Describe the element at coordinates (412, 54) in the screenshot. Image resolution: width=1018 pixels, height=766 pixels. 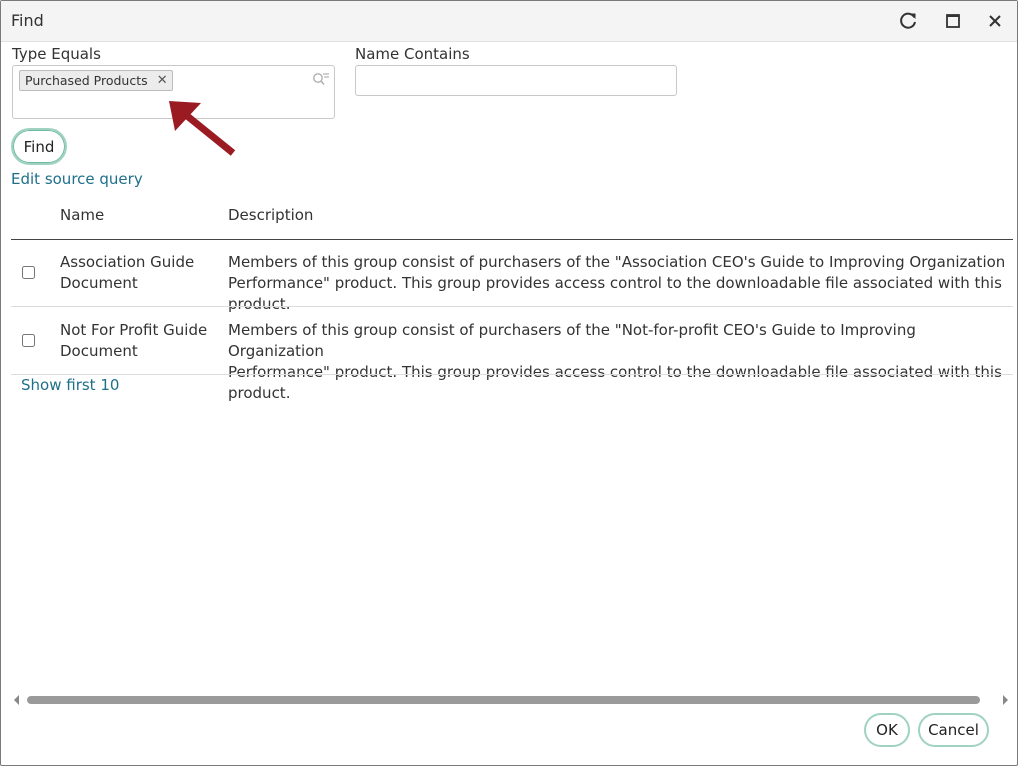
I see `name-contains-label: Name Contains` at that location.